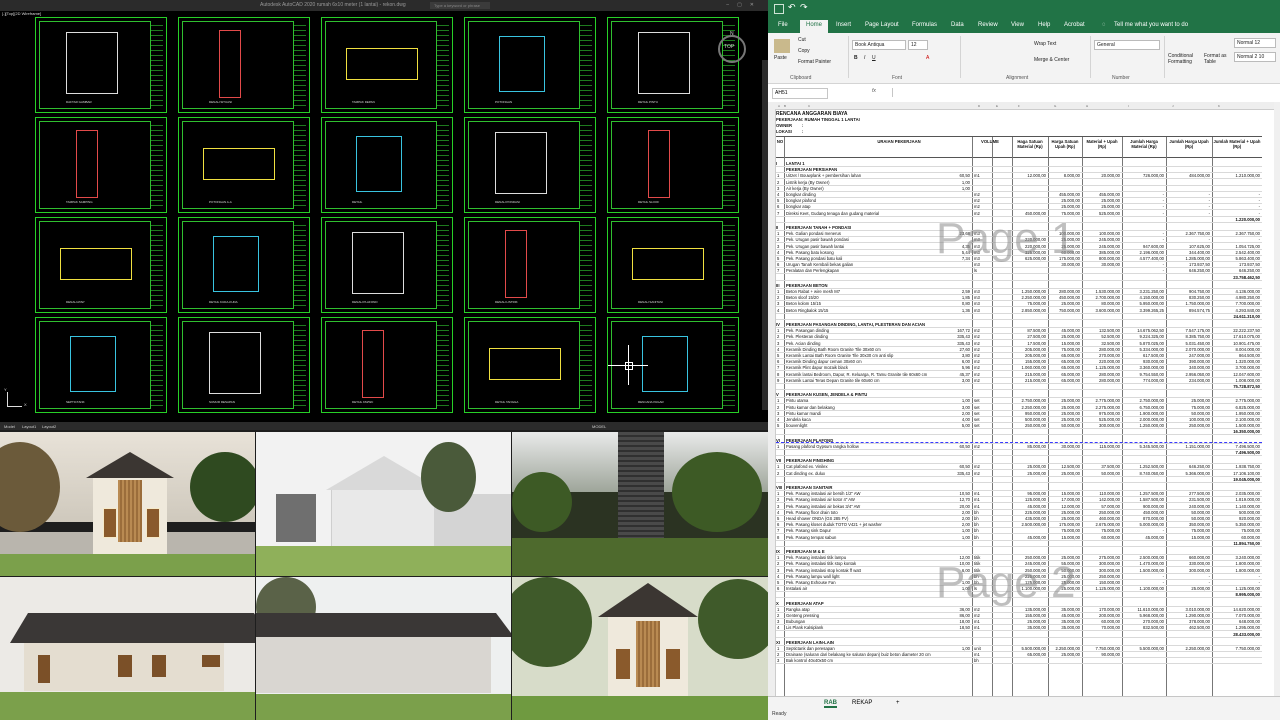 The image size is (1280, 720). I want to click on tab-home: Home, so click(814, 26).